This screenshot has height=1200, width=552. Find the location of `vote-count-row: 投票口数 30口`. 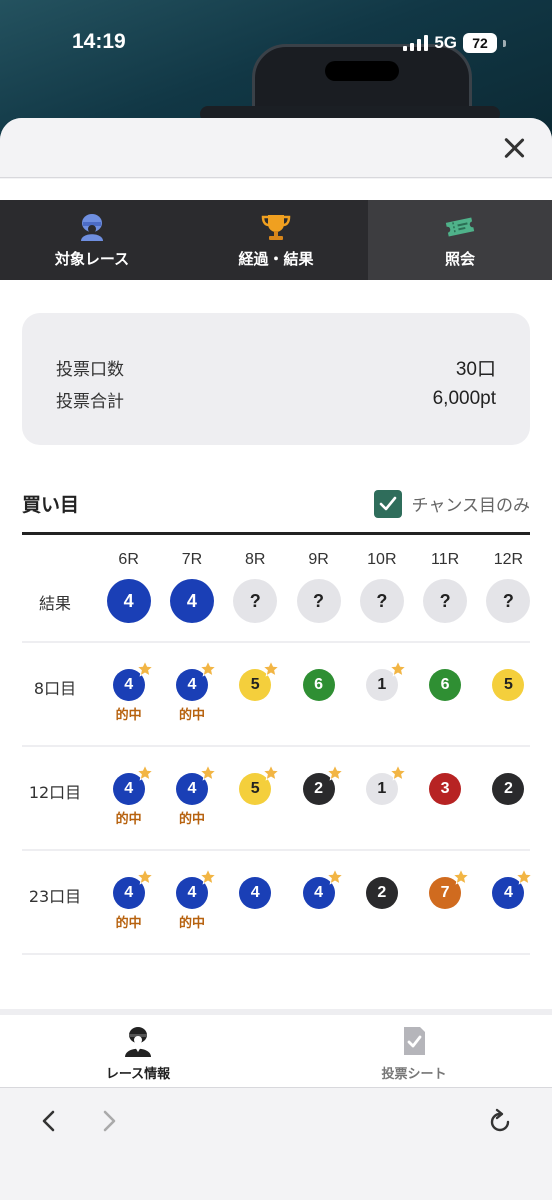

vote-count-row: 投票口数 30口 is located at coordinates (276, 367).